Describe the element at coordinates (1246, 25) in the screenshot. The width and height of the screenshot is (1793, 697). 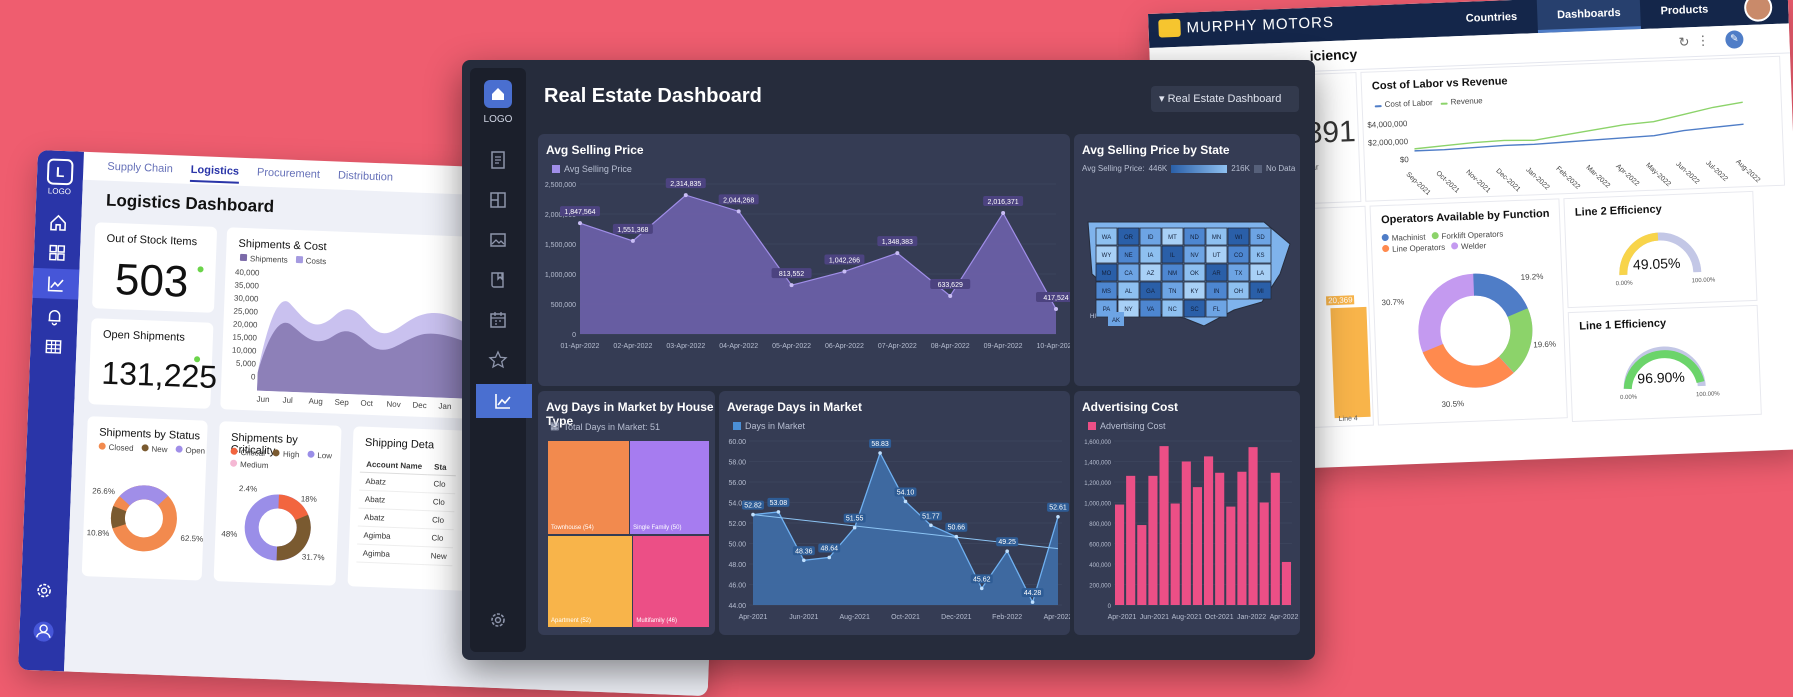
I see `murphy-brand: MURPHY MOTORS` at that location.